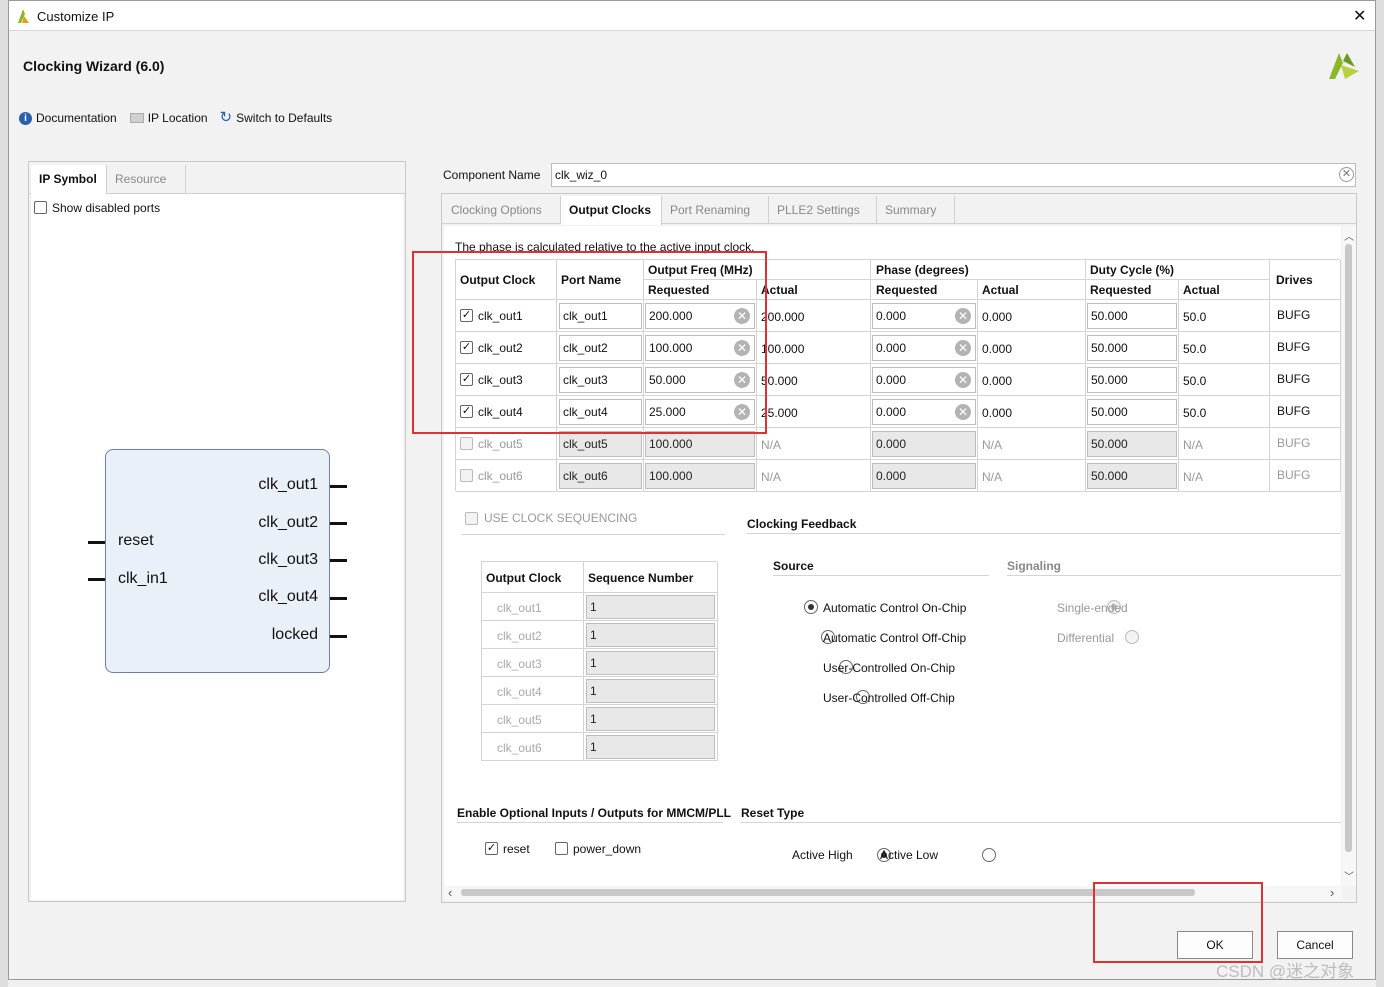 This screenshot has height=987, width=1384. I want to click on header-phase-requested: Requested, so click(924, 290).